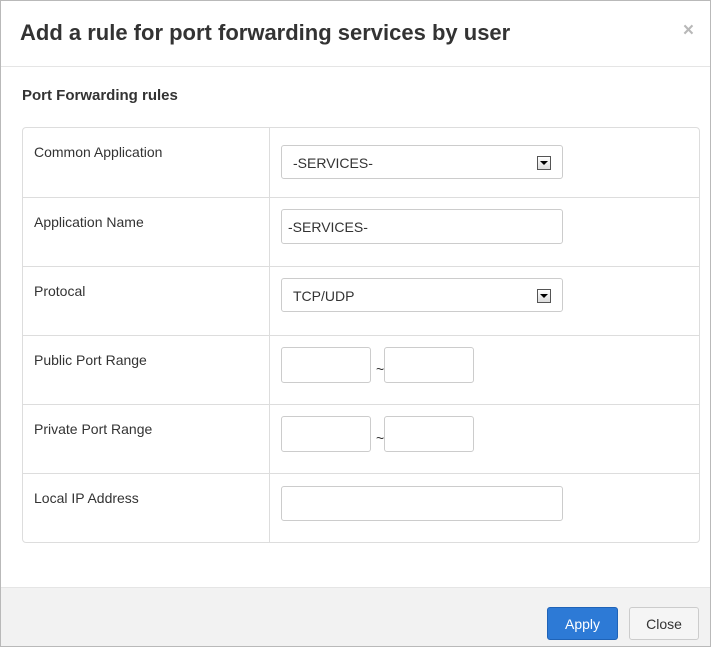  Describe the element at coordinates (355, 616) in the screenshot. I see `dialog-footer: Apply Close` at that location.